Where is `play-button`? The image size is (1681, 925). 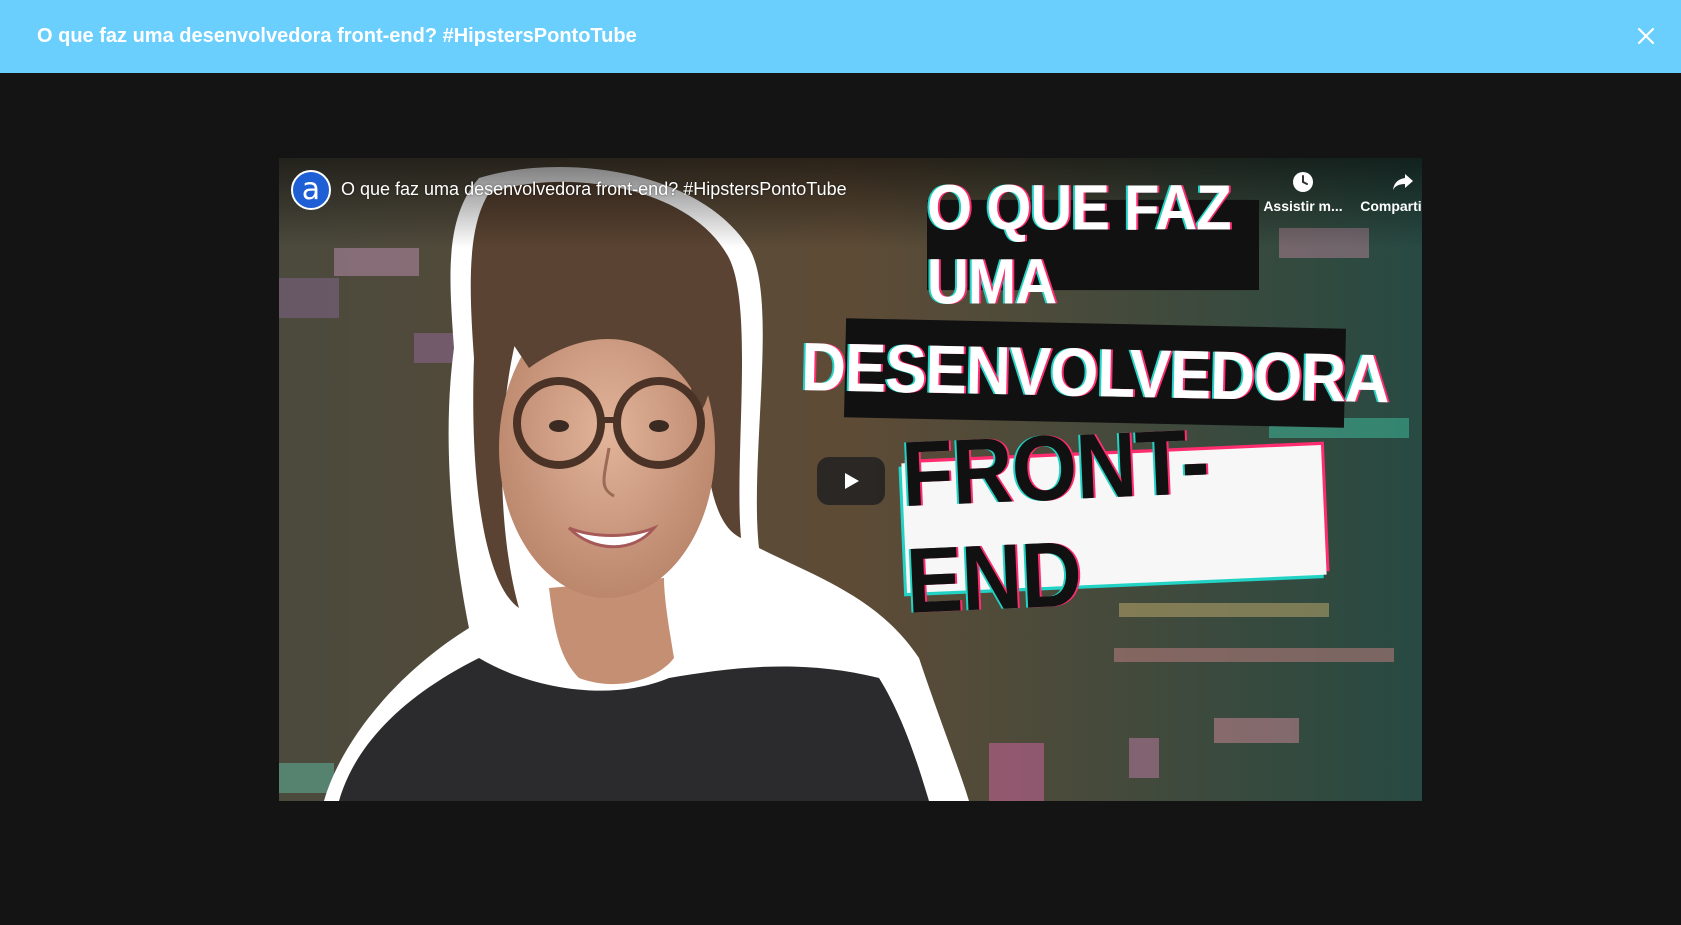 play-button is located at coordinates (851, 481).